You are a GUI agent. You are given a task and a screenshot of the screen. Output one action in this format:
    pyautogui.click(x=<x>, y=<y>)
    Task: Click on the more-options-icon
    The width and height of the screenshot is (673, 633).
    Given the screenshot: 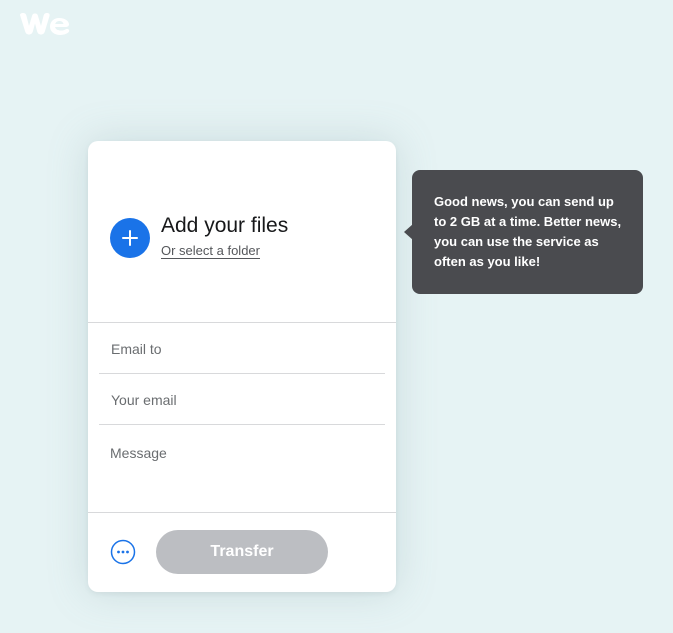 What is the action you would take?
    pyautogui.click(x=123, y=552)
    